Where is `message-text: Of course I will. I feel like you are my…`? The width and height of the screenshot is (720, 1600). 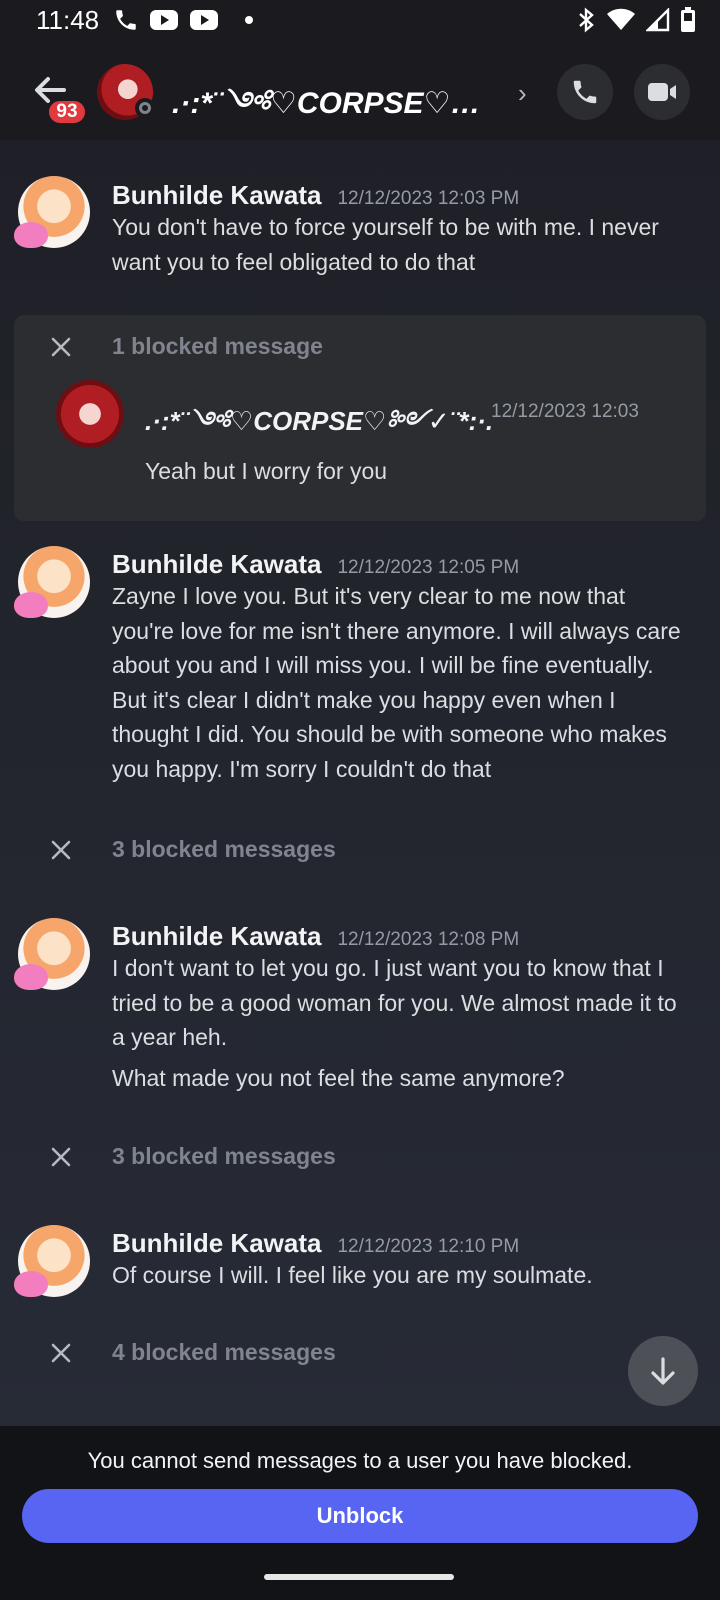 message-text: Of course I will. I feel like you are my… is located at coordinates (352, 1275).